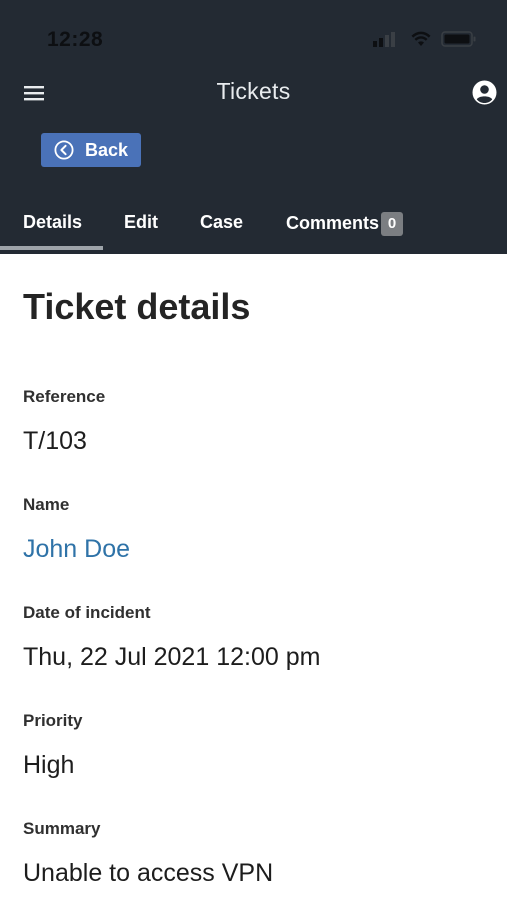 Image resolution: width=507 pixels, height=900 pixels. I want to click on back-button-label: Back, so click(107, 149).